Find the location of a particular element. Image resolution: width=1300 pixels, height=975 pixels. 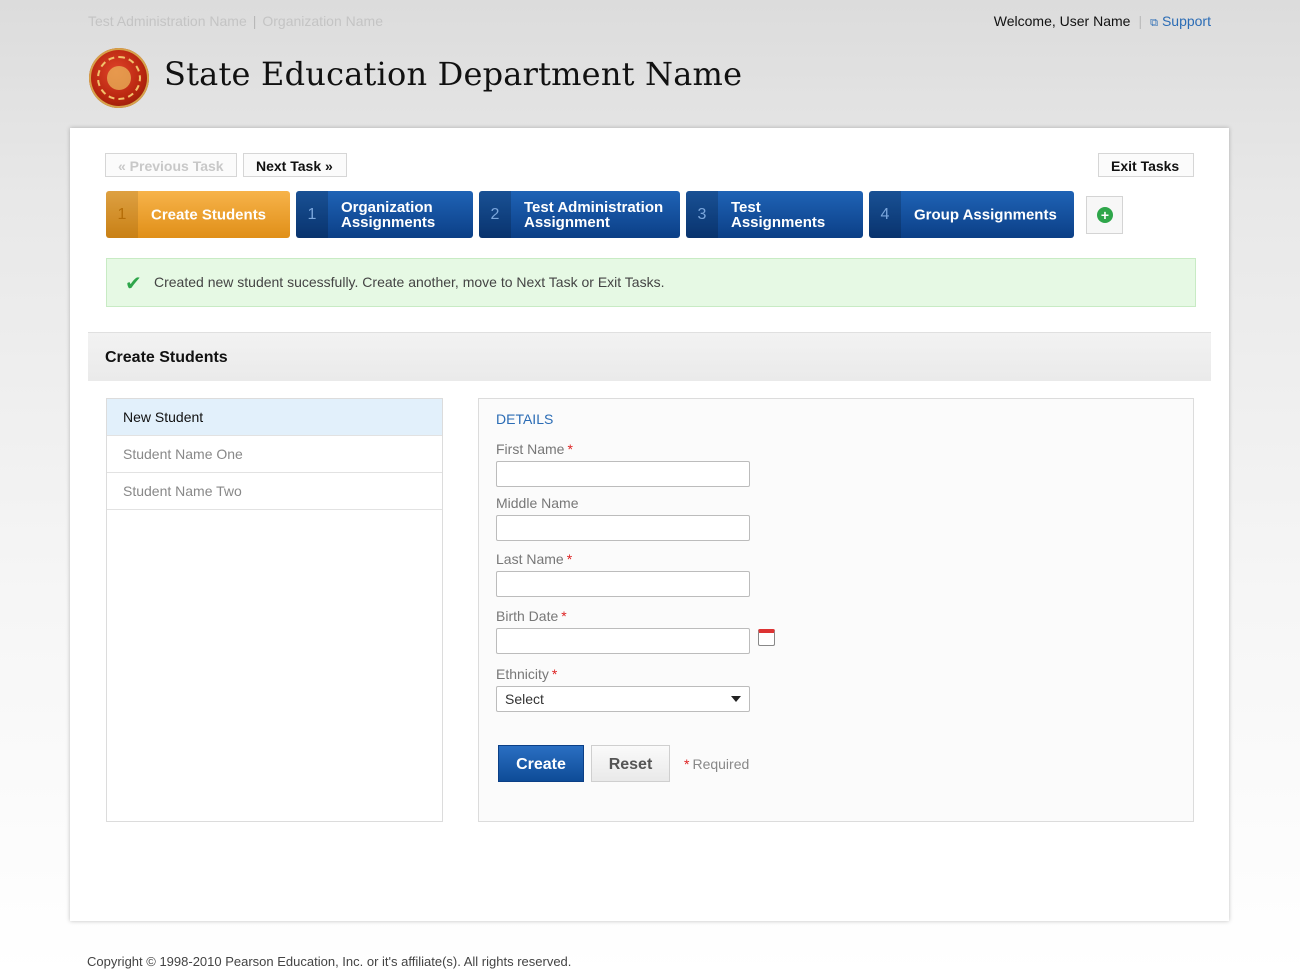

step-label: Test Assignments is located at coordinates (778, 214).